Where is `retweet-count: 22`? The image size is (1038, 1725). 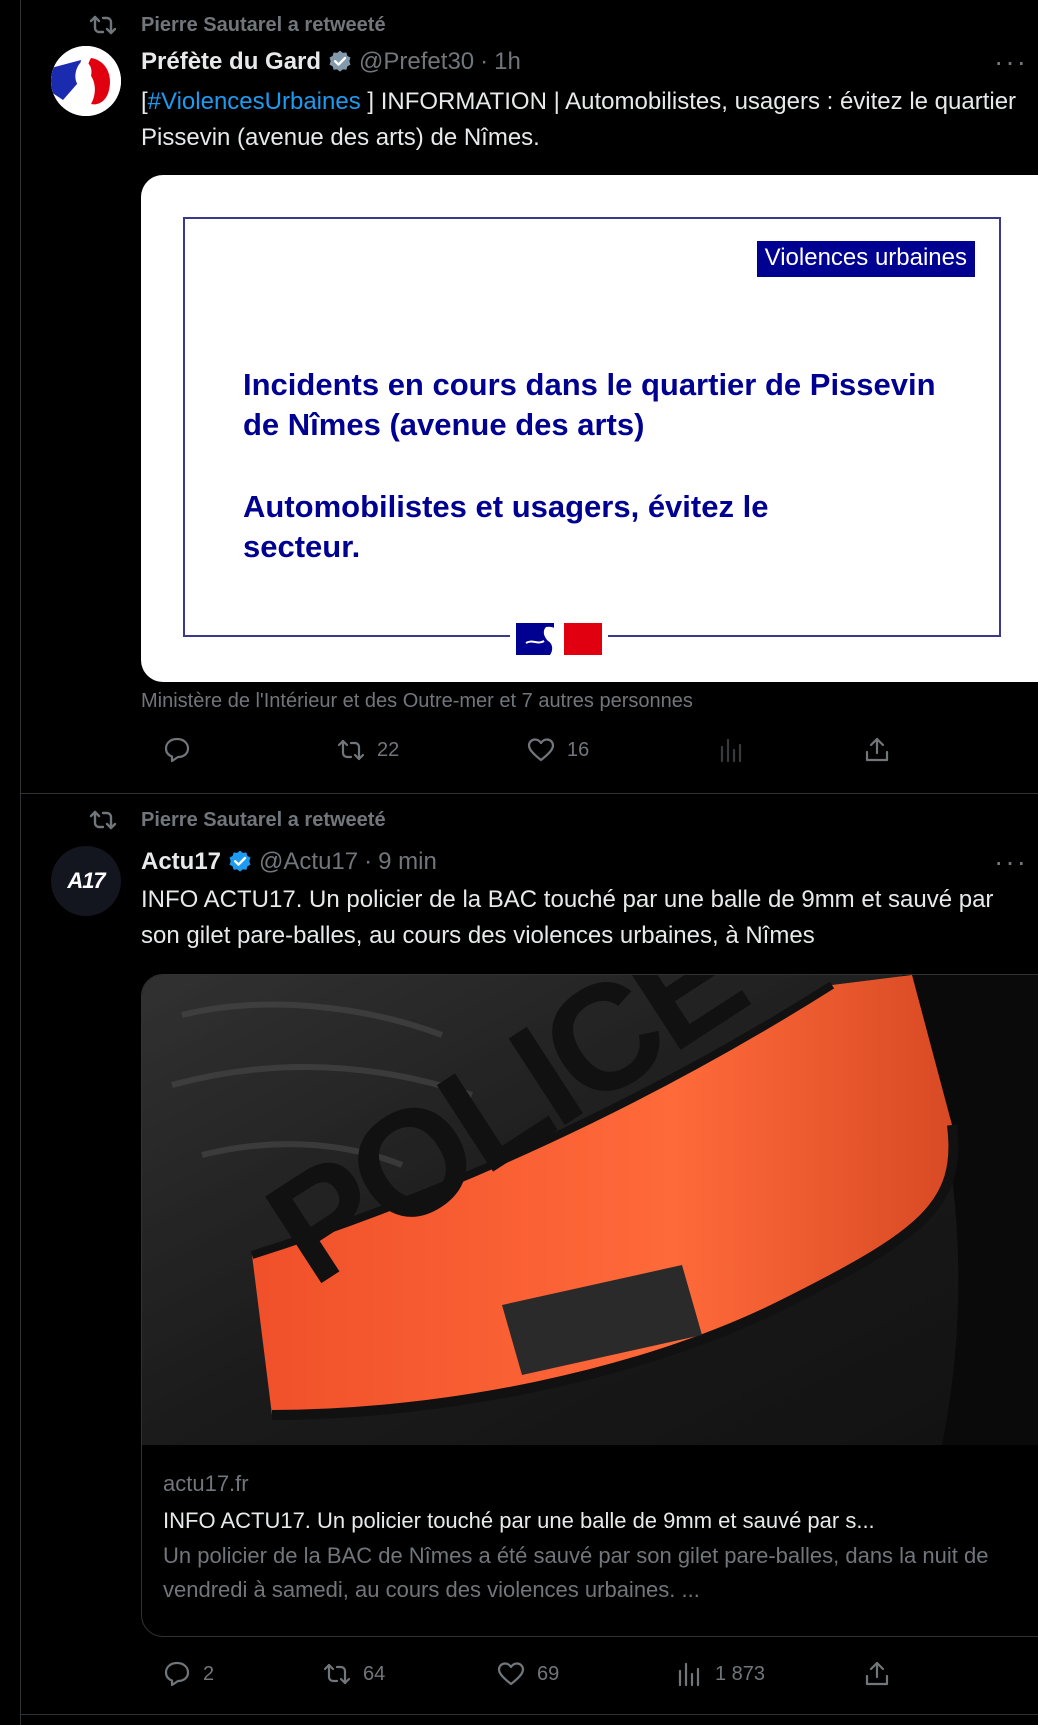
retweet-count: 22 is located at coordinates (388, 749).